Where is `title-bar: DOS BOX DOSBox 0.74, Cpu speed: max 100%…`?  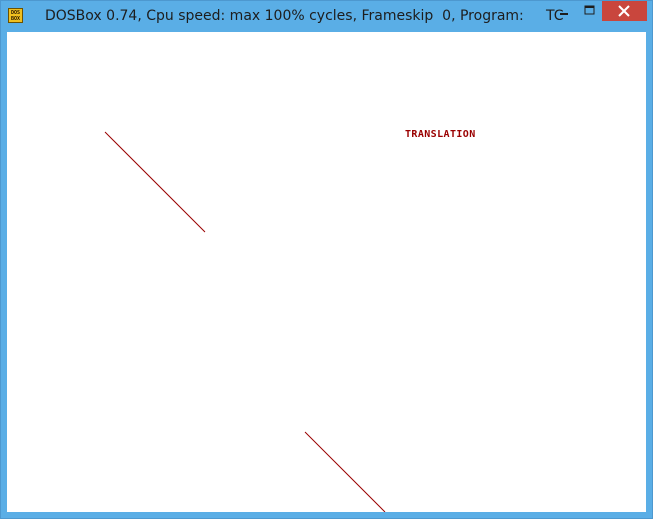 title-bar: DOS BOX DOSBox 0.74, Cpu speed: max 100%… is located at coordinates (326, 16).